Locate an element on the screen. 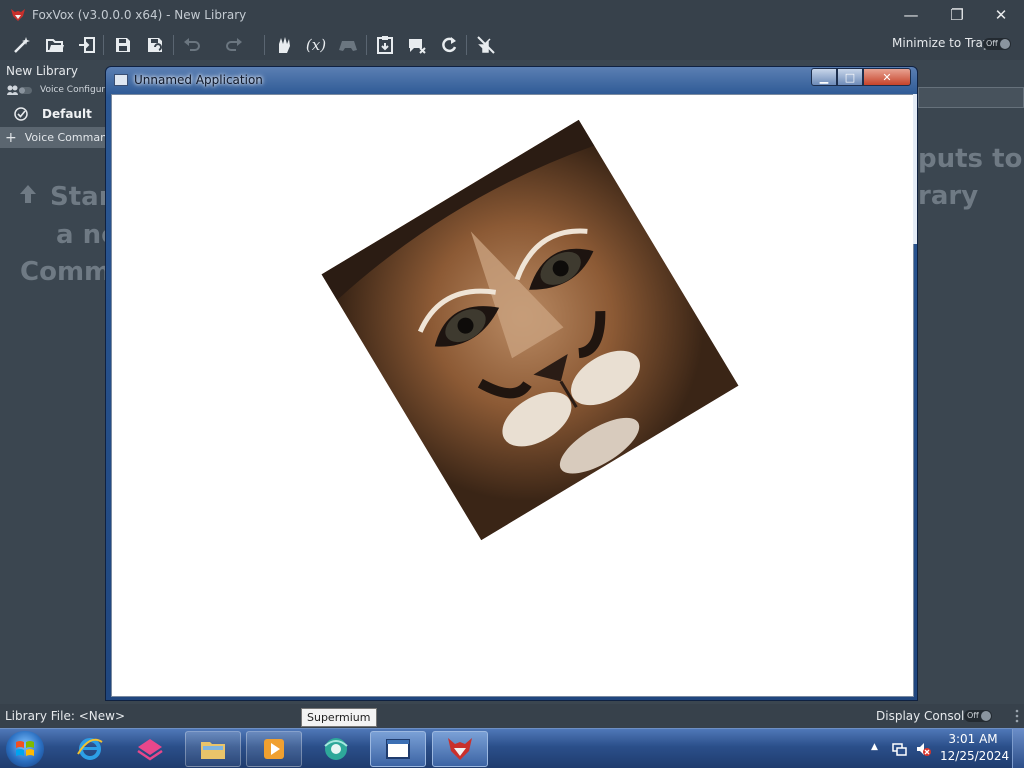 This screenshot has height=768, width=1024. close-button: ✕ is located at coordinates (1001, 14).